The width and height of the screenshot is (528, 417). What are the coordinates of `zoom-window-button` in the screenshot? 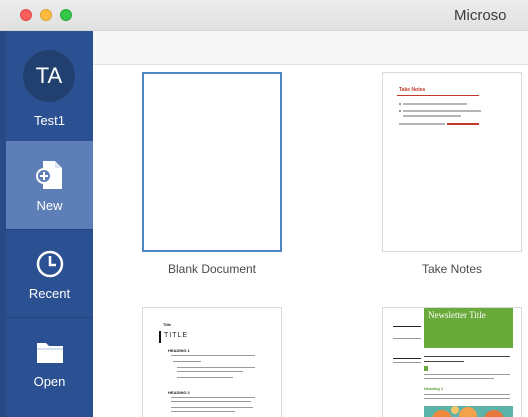 It's located at (66, 15).